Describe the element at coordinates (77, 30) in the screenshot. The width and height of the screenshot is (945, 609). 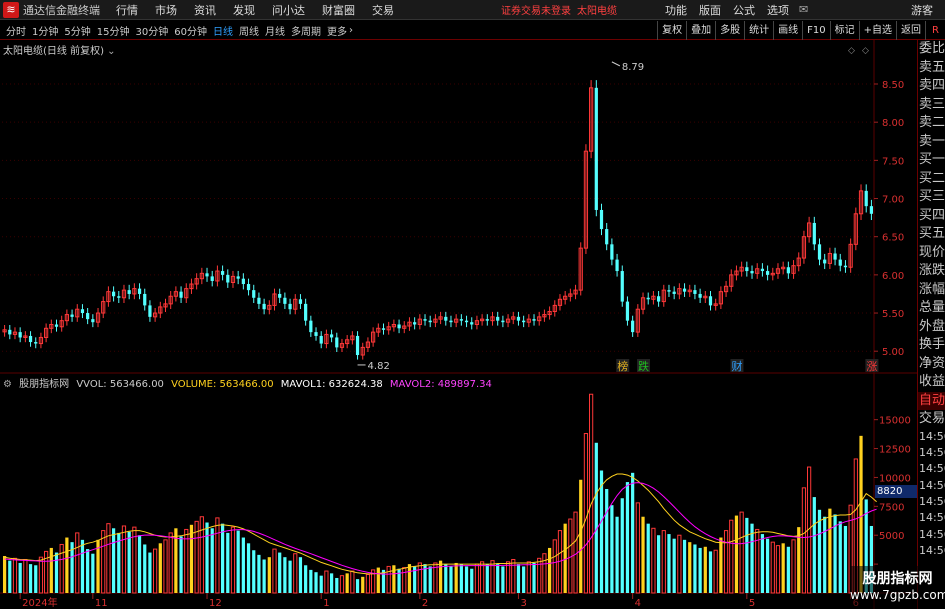
I see `period-5min: 5分钟` at that location.